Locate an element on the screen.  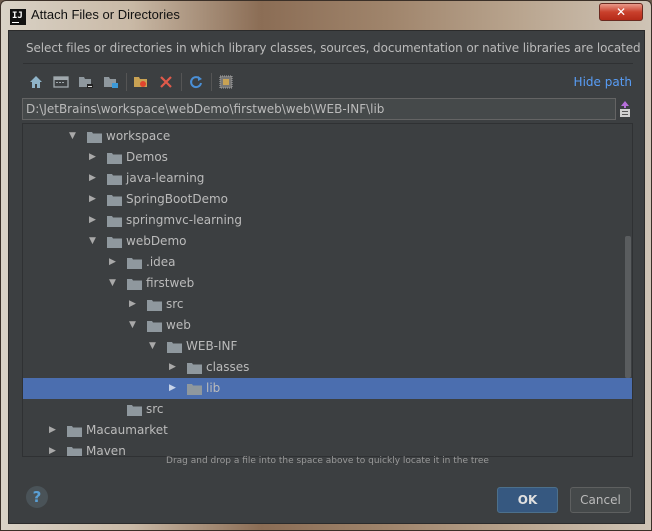
tree-row: ▼ firstweb is located at coordinates (327, 283).